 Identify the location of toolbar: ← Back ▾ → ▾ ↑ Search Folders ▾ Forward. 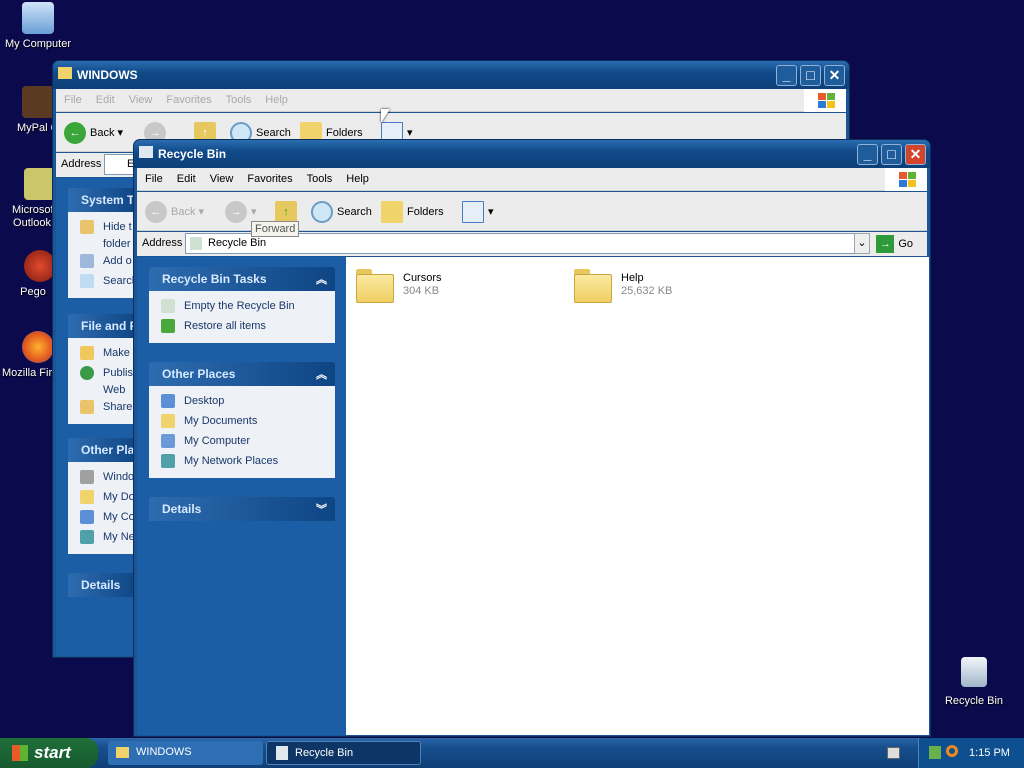
(532, 214).